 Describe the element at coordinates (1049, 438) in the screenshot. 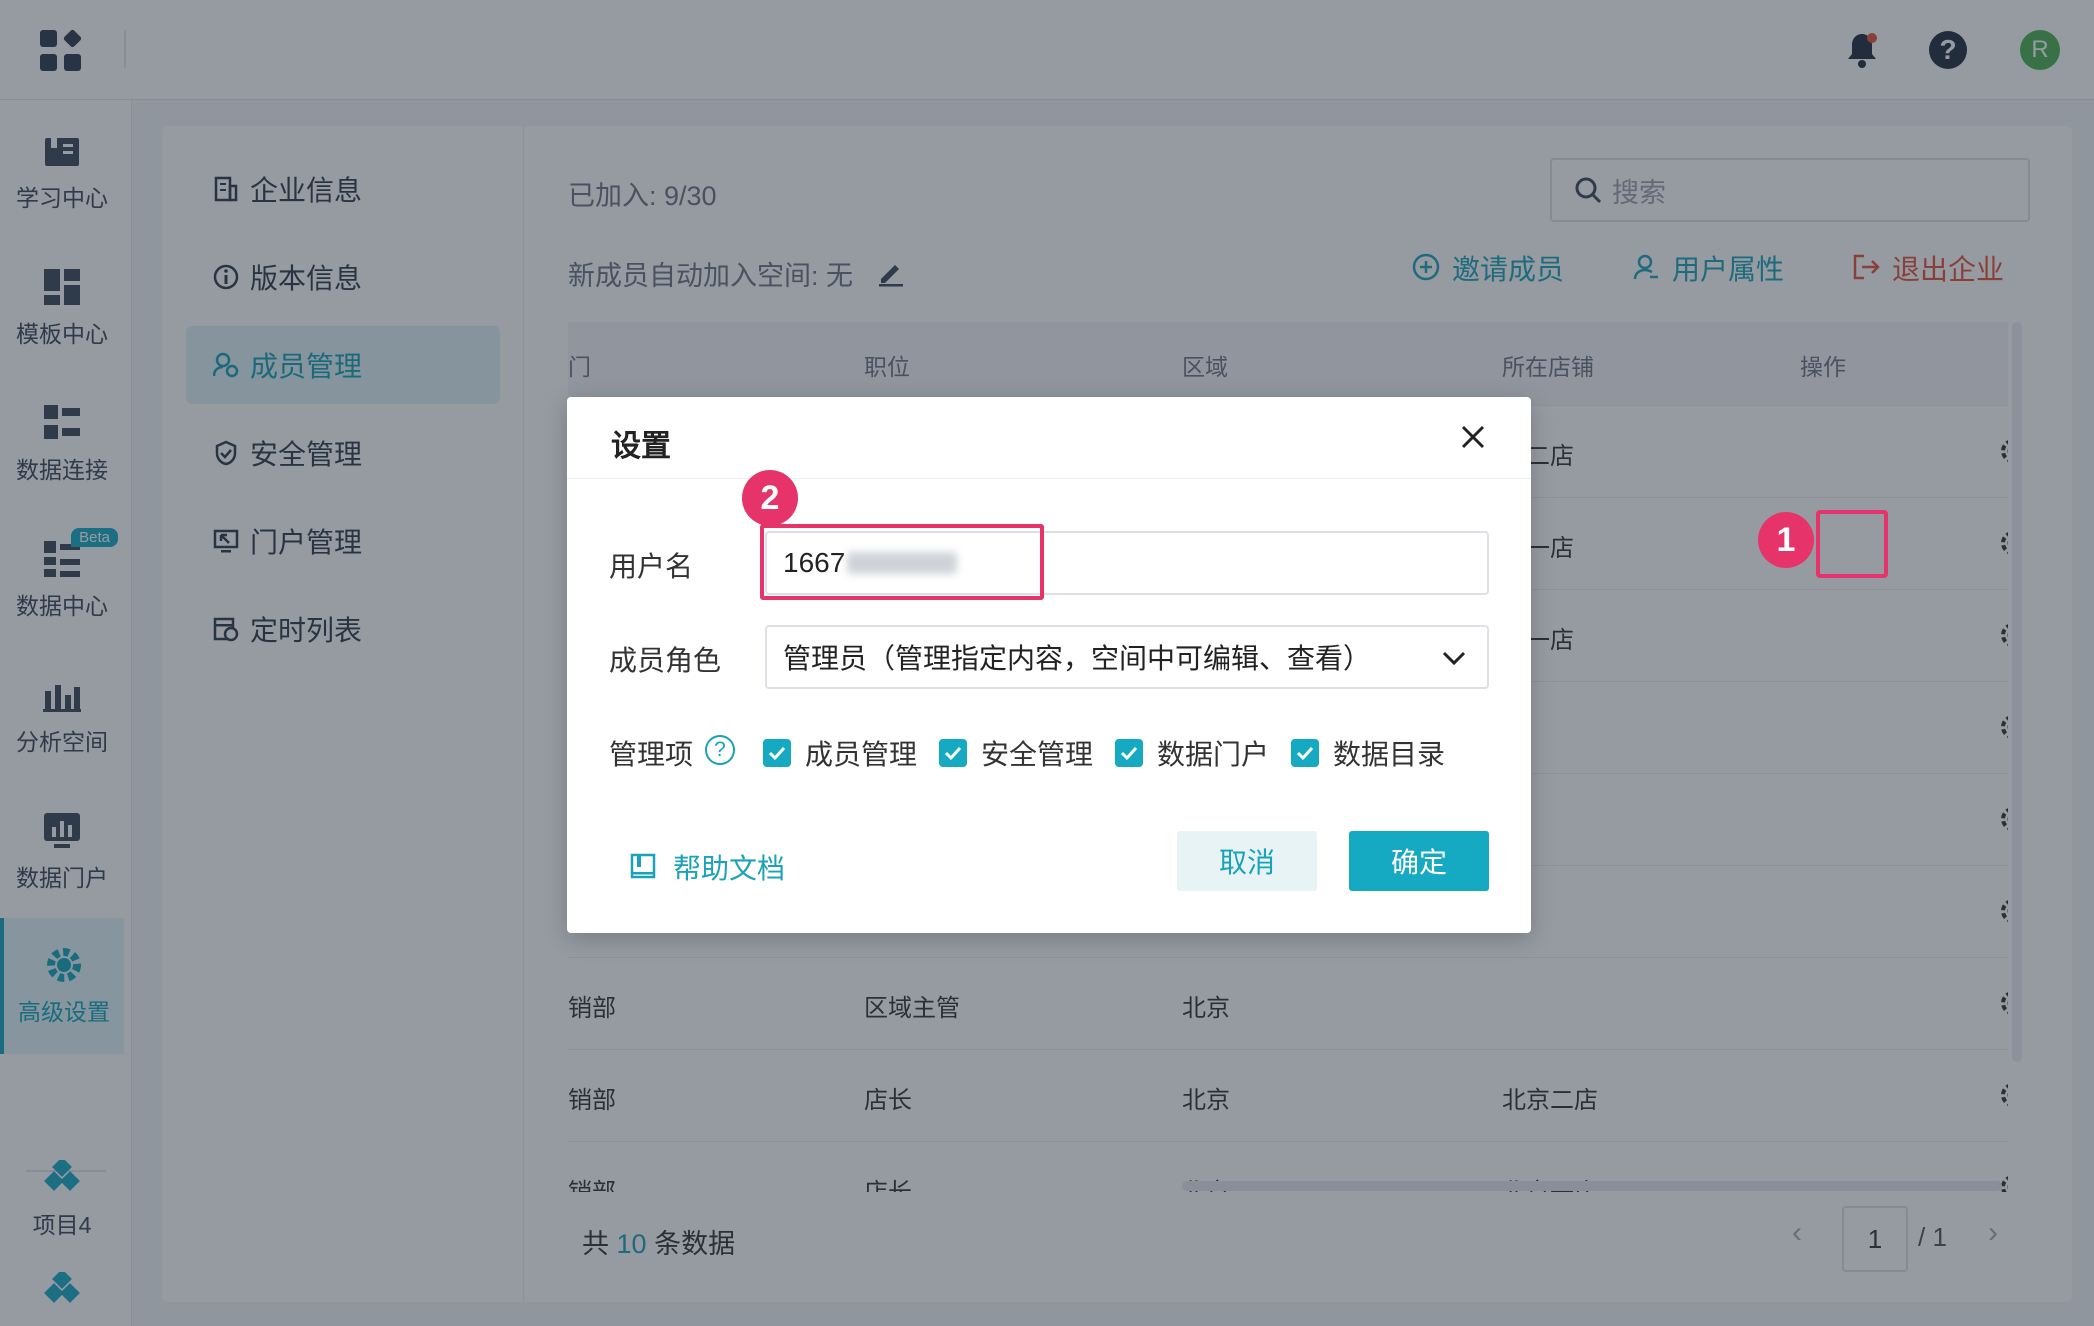

I see `dialog-header: 设置` at that location.